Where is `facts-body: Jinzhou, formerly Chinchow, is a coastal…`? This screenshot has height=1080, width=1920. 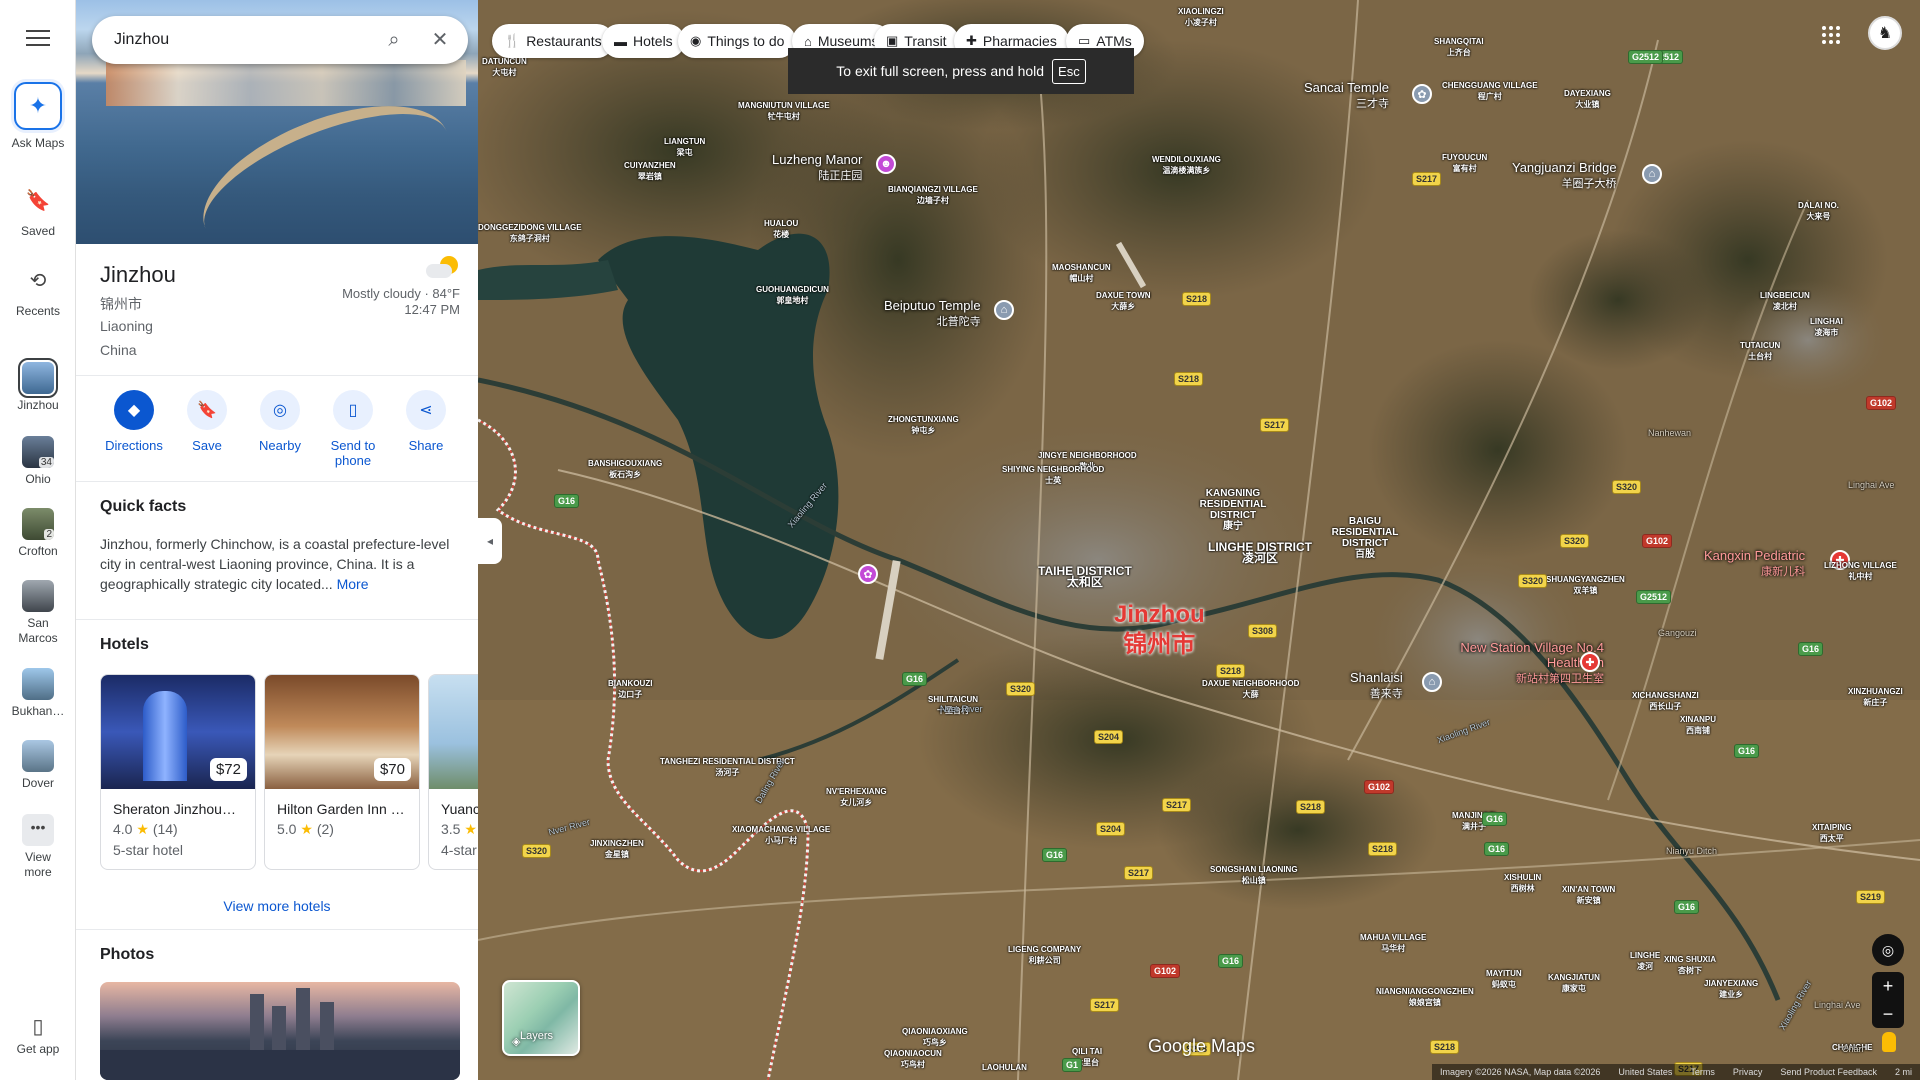
facts-body: Jinzhou, formerly Chinchow, is a coastal… is located at coordinates (275, 564).